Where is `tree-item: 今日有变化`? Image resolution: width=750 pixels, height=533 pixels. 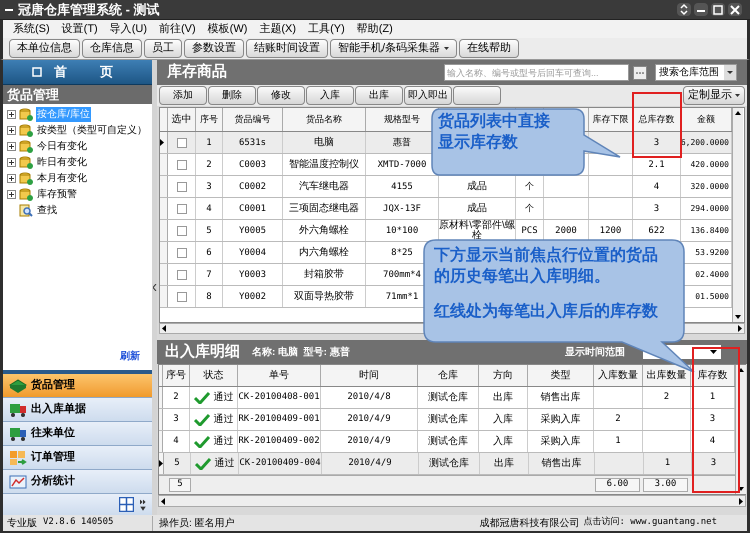
tree-item: 今日有变化 is located at coordinates (62, 146).